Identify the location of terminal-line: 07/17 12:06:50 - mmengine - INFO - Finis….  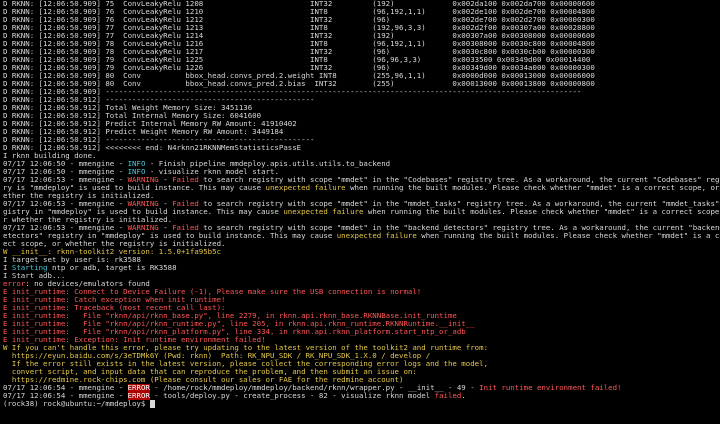
(361, 164).